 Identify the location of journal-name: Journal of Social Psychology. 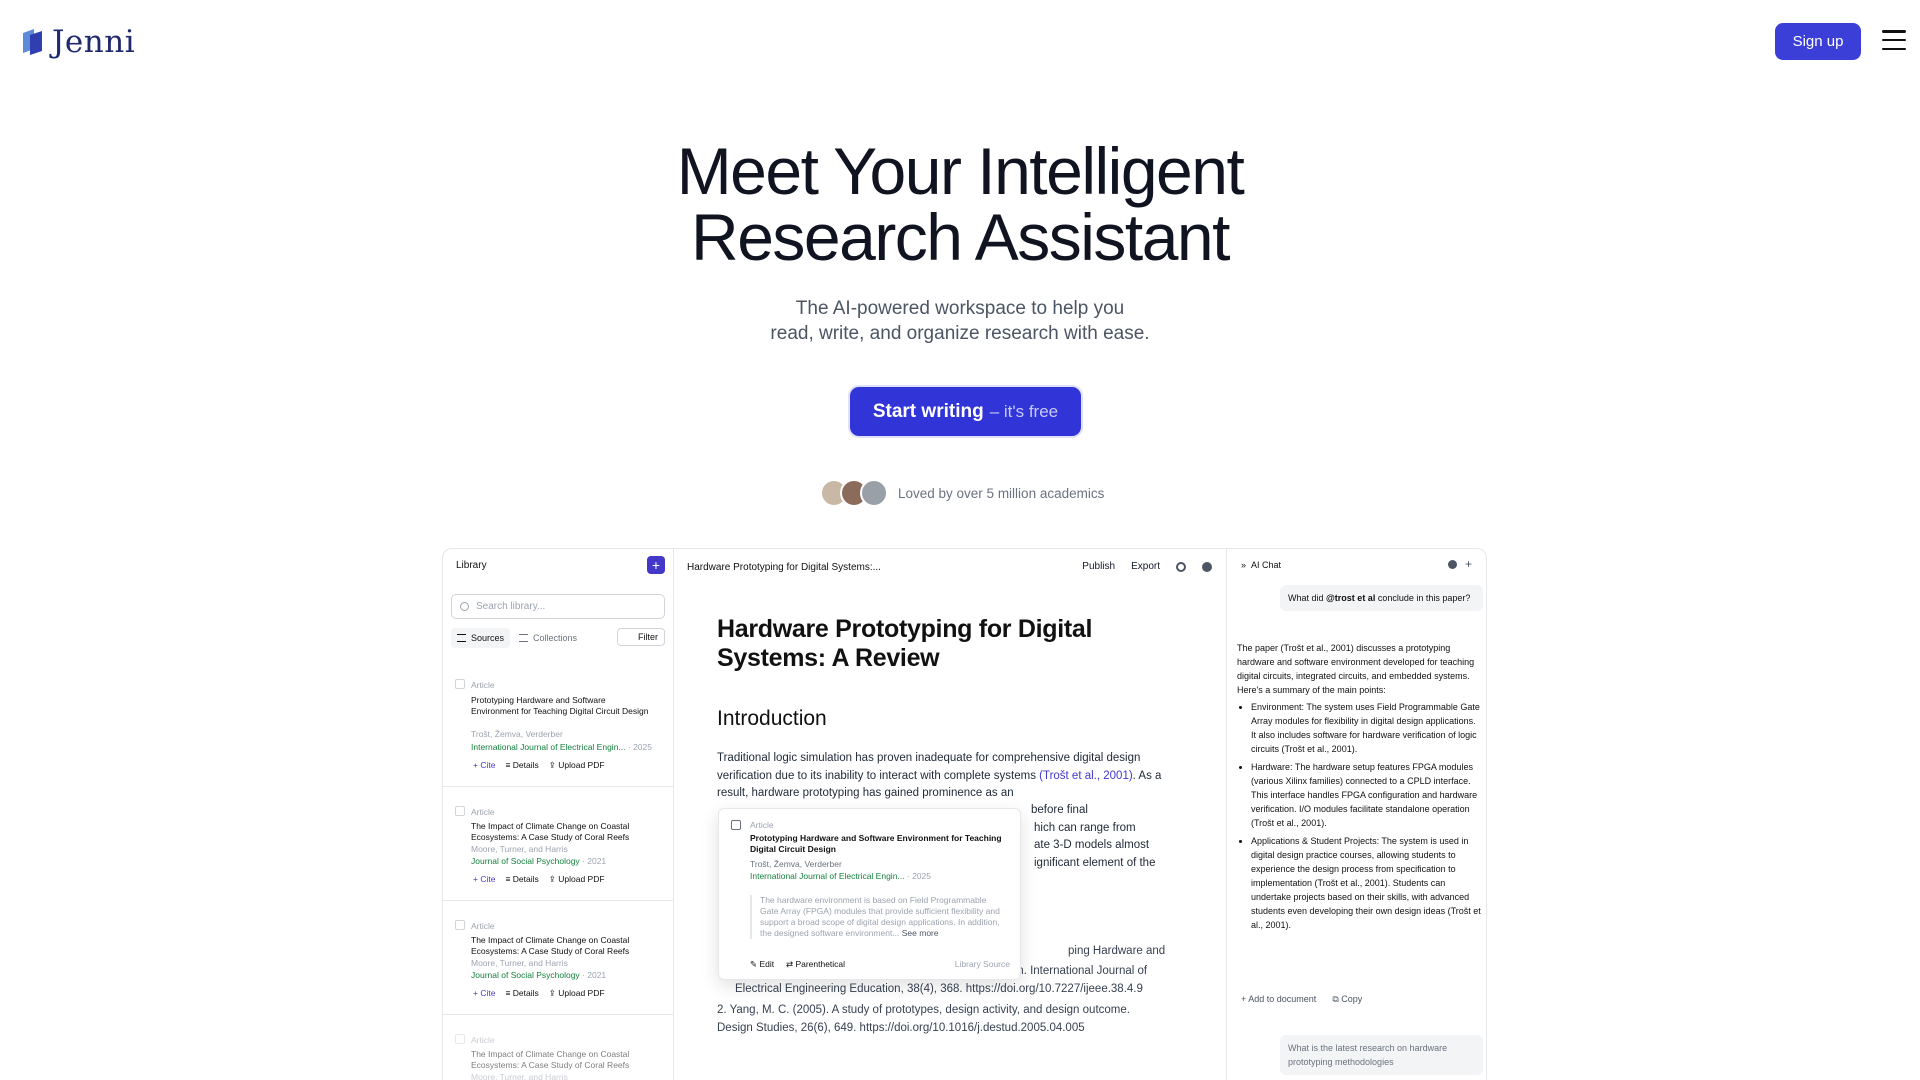
(525, 975).